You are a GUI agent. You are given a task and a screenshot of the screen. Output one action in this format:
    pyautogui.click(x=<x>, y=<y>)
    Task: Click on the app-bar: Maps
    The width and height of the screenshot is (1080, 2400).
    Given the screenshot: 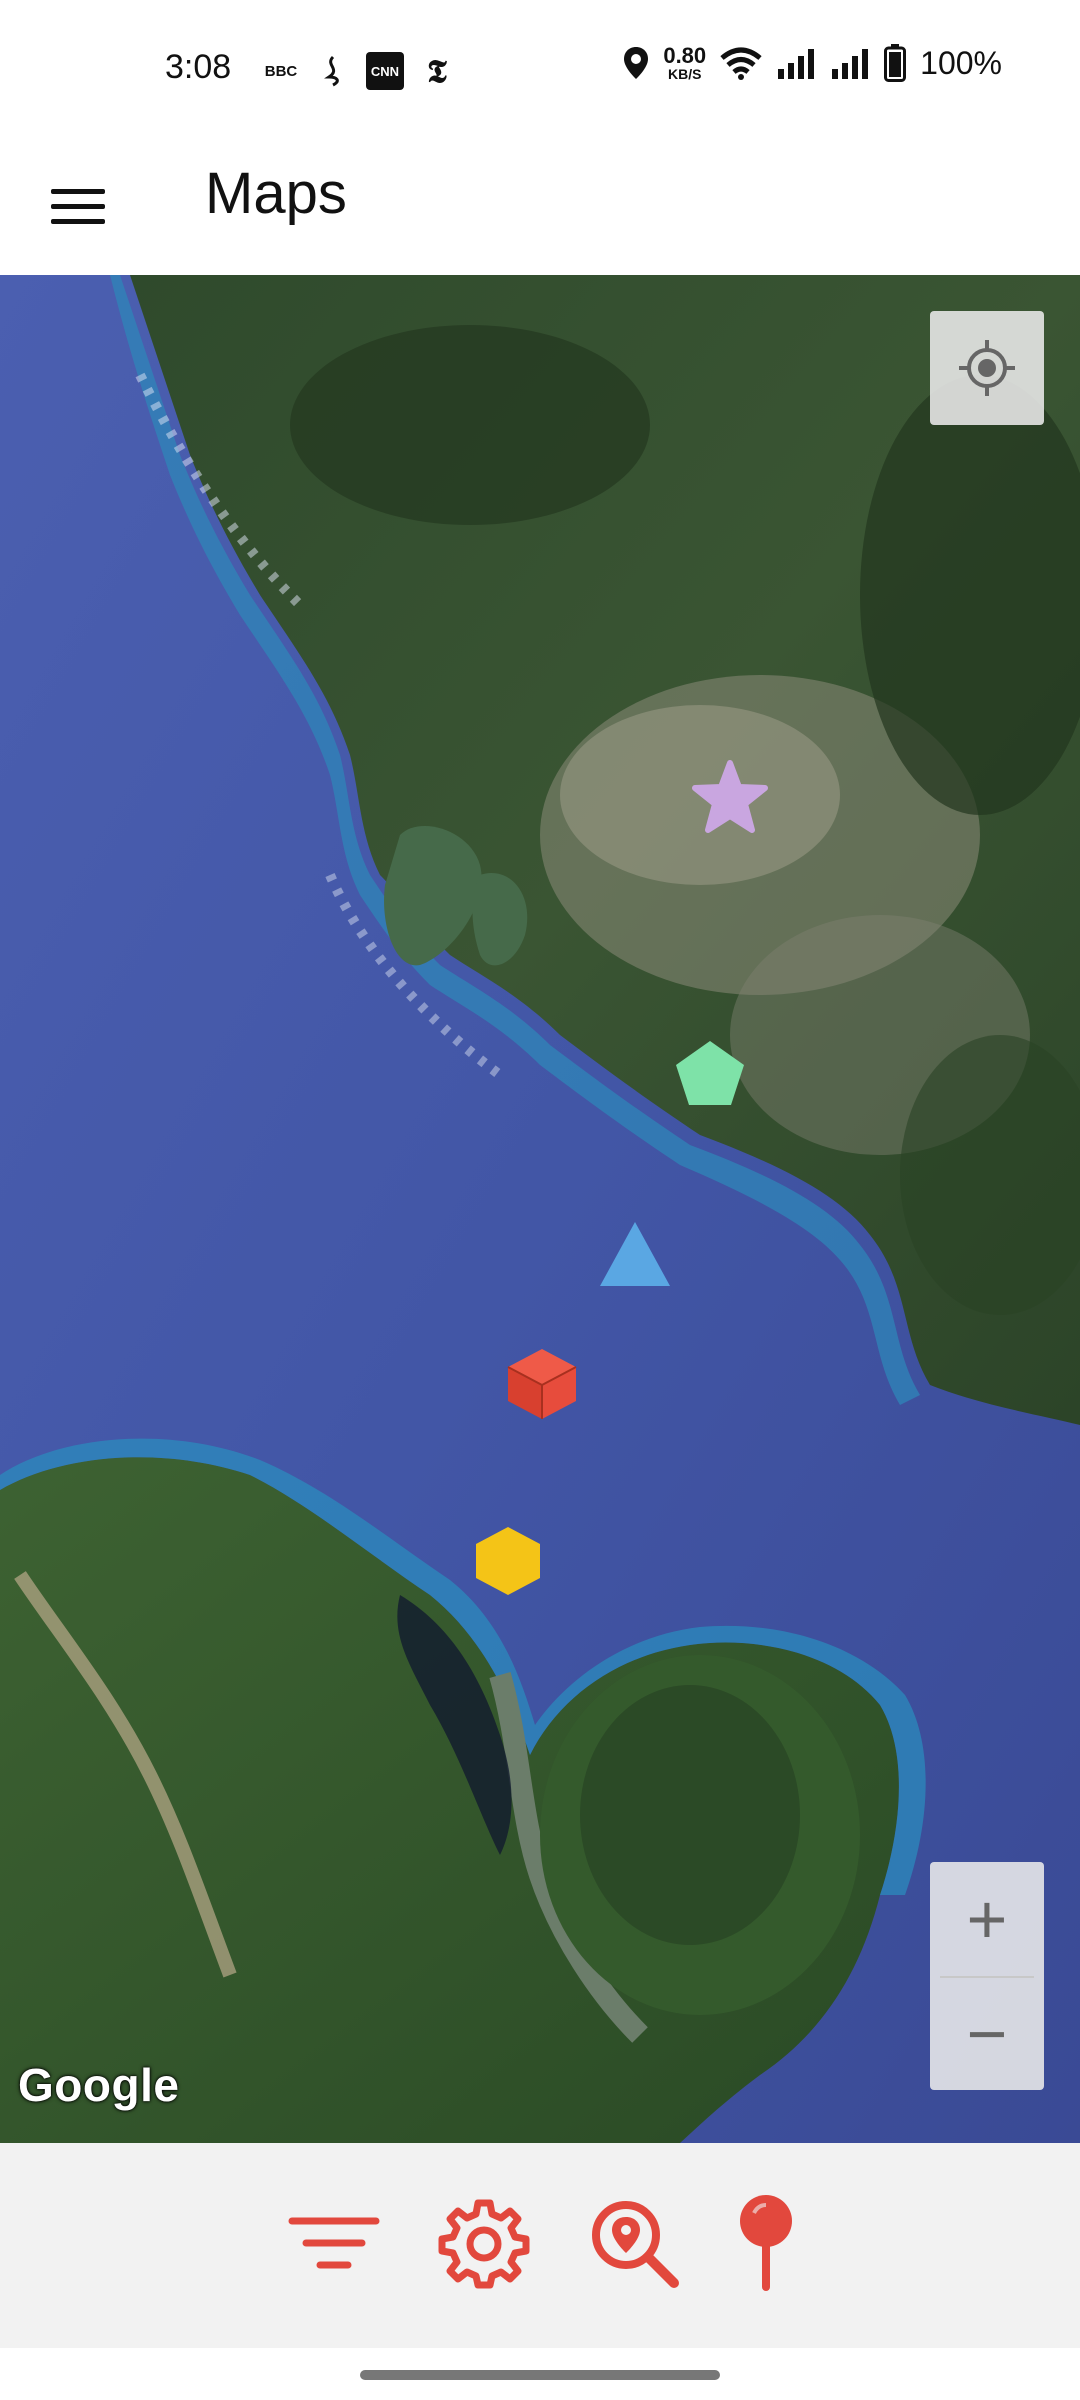 What is the action you would take?
    pyautogui.click(x=540, y=207)
    